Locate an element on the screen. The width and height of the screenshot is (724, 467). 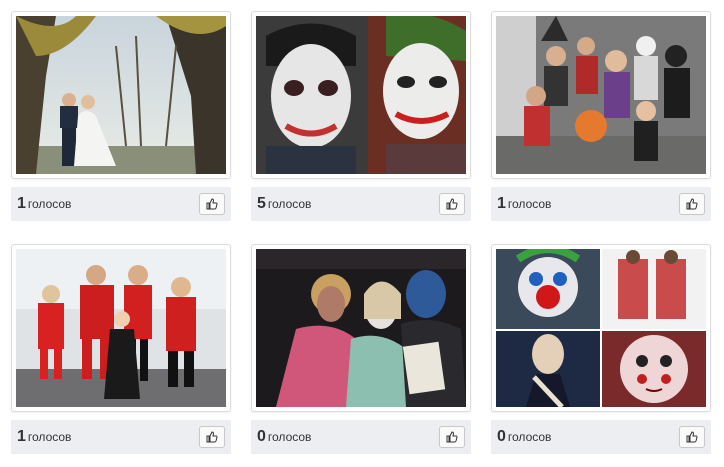
kids-halloween-costumes-photo is located at coordinates (601, 95).